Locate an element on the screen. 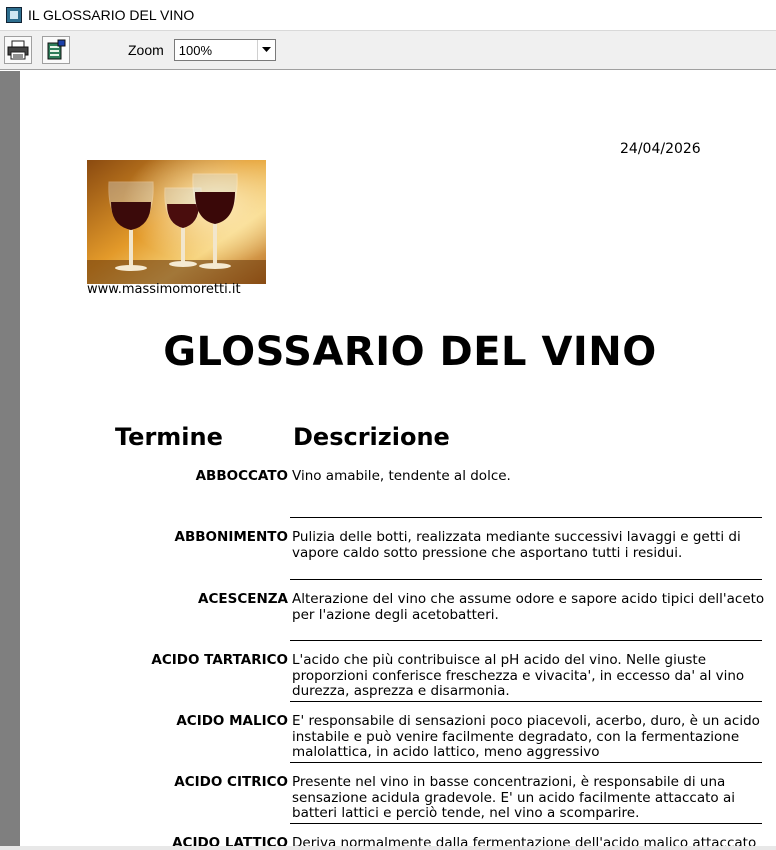  printer-icon is located at coordinates (18, 50).